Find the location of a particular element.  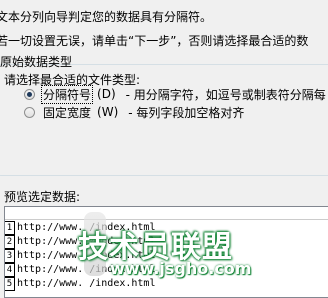

row-number: 3 is located at coordinates (10, 255).